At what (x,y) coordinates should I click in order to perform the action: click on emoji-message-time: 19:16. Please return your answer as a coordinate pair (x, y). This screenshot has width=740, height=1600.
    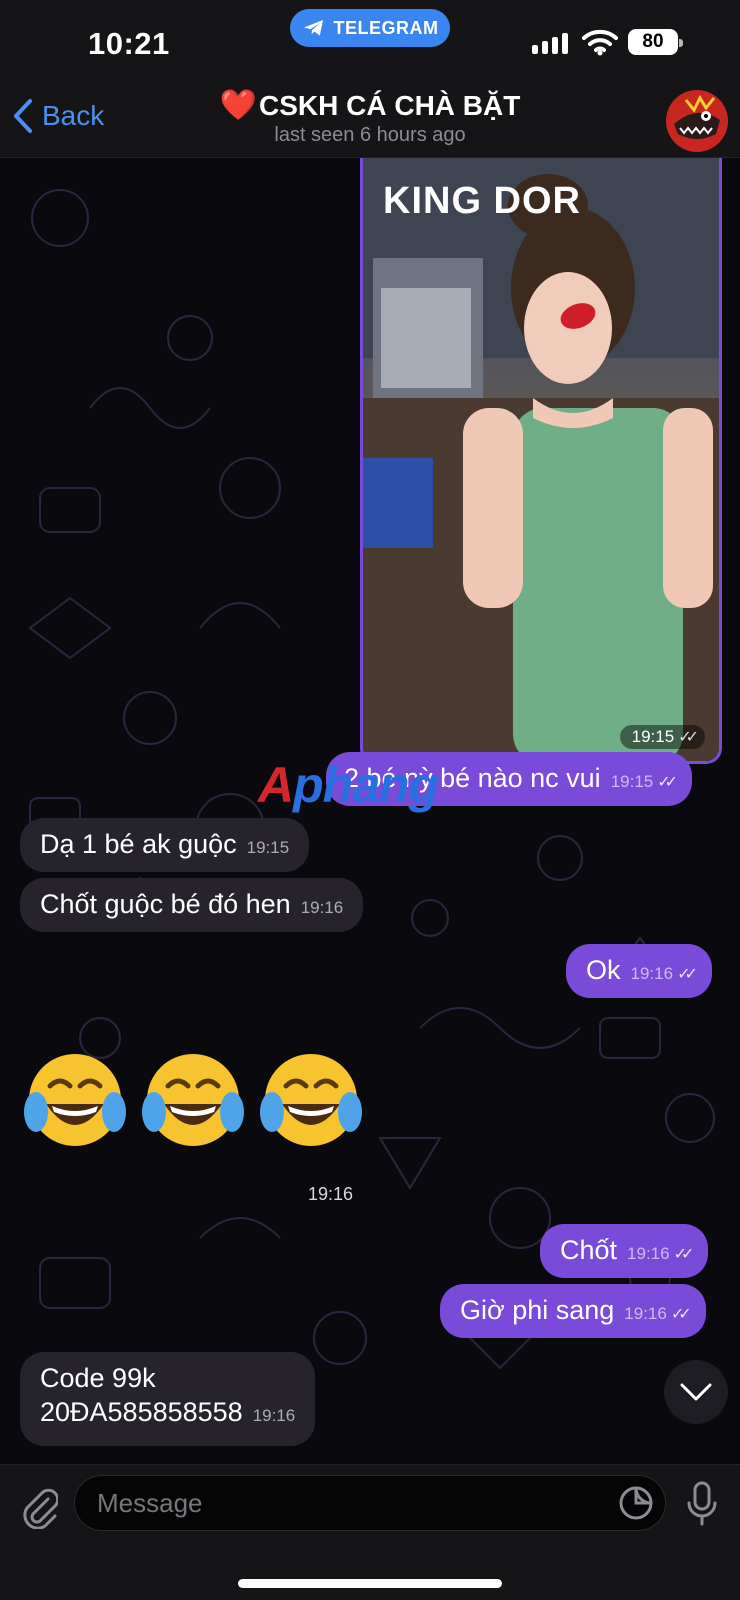
    Looking at the image, I should click on (331, 1194).